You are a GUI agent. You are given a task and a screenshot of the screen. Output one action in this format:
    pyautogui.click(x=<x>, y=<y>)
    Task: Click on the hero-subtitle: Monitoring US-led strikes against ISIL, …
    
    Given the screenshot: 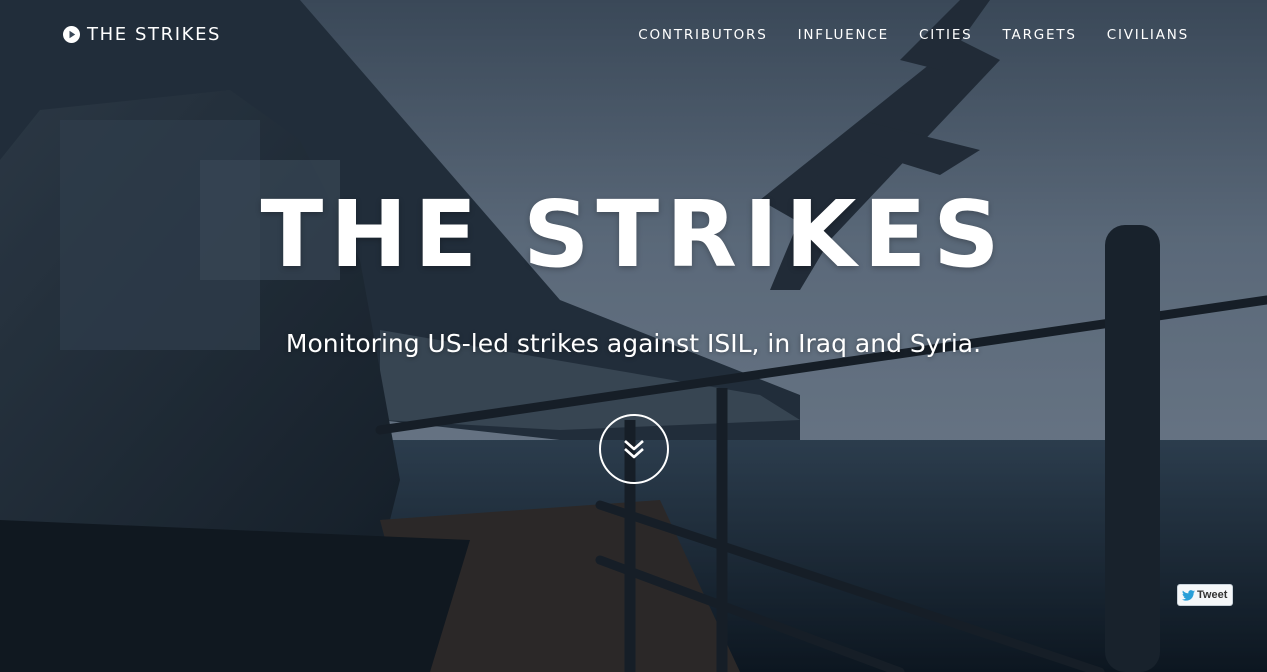 What is the action you would take?
    pyautogui.click(x=633, y=343)
    